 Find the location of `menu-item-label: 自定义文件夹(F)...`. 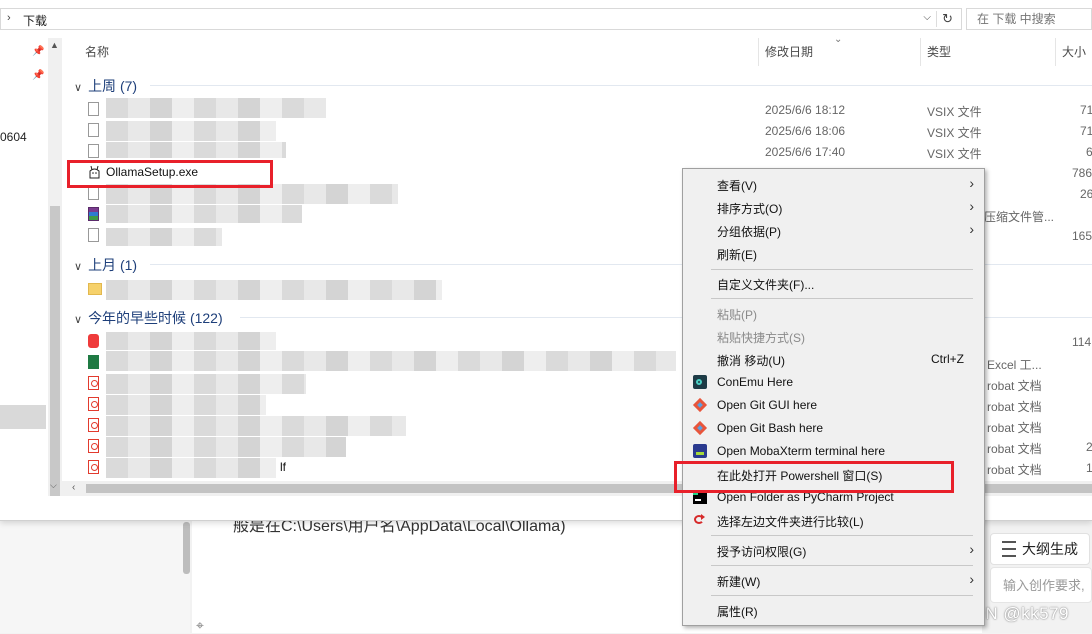

menu-item-label: 自定义文件夹(F)... is located at coordinates (766, 285).